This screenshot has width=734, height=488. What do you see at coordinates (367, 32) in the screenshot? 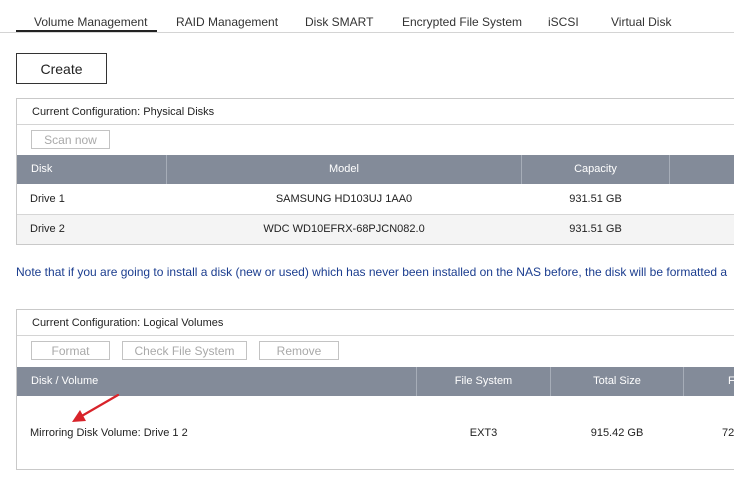
I see `tab-bar-divider` at bounding box center [367, 32].